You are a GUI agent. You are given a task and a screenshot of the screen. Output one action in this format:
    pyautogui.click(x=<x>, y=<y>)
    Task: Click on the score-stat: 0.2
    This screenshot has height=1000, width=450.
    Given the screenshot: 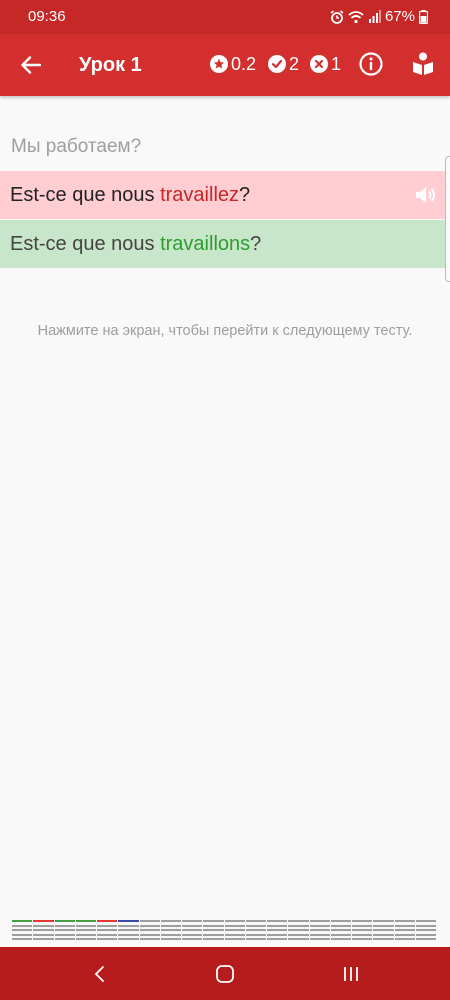 What is the action you would take?
    pyautogui.click(x=233, y=64)
    